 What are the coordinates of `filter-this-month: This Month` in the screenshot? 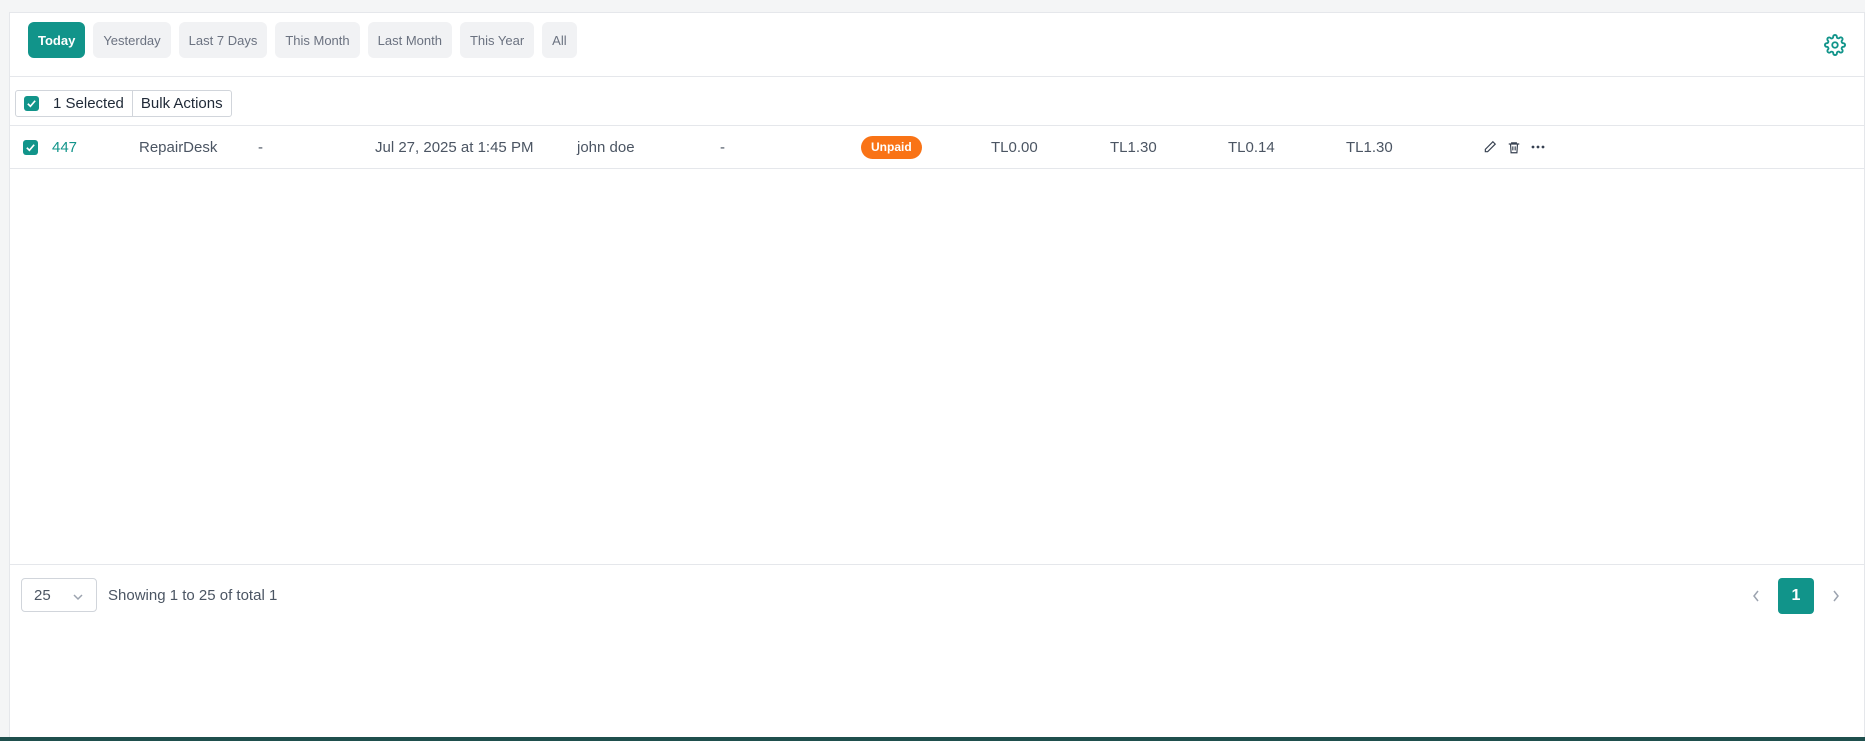 It's located at (317, 40).